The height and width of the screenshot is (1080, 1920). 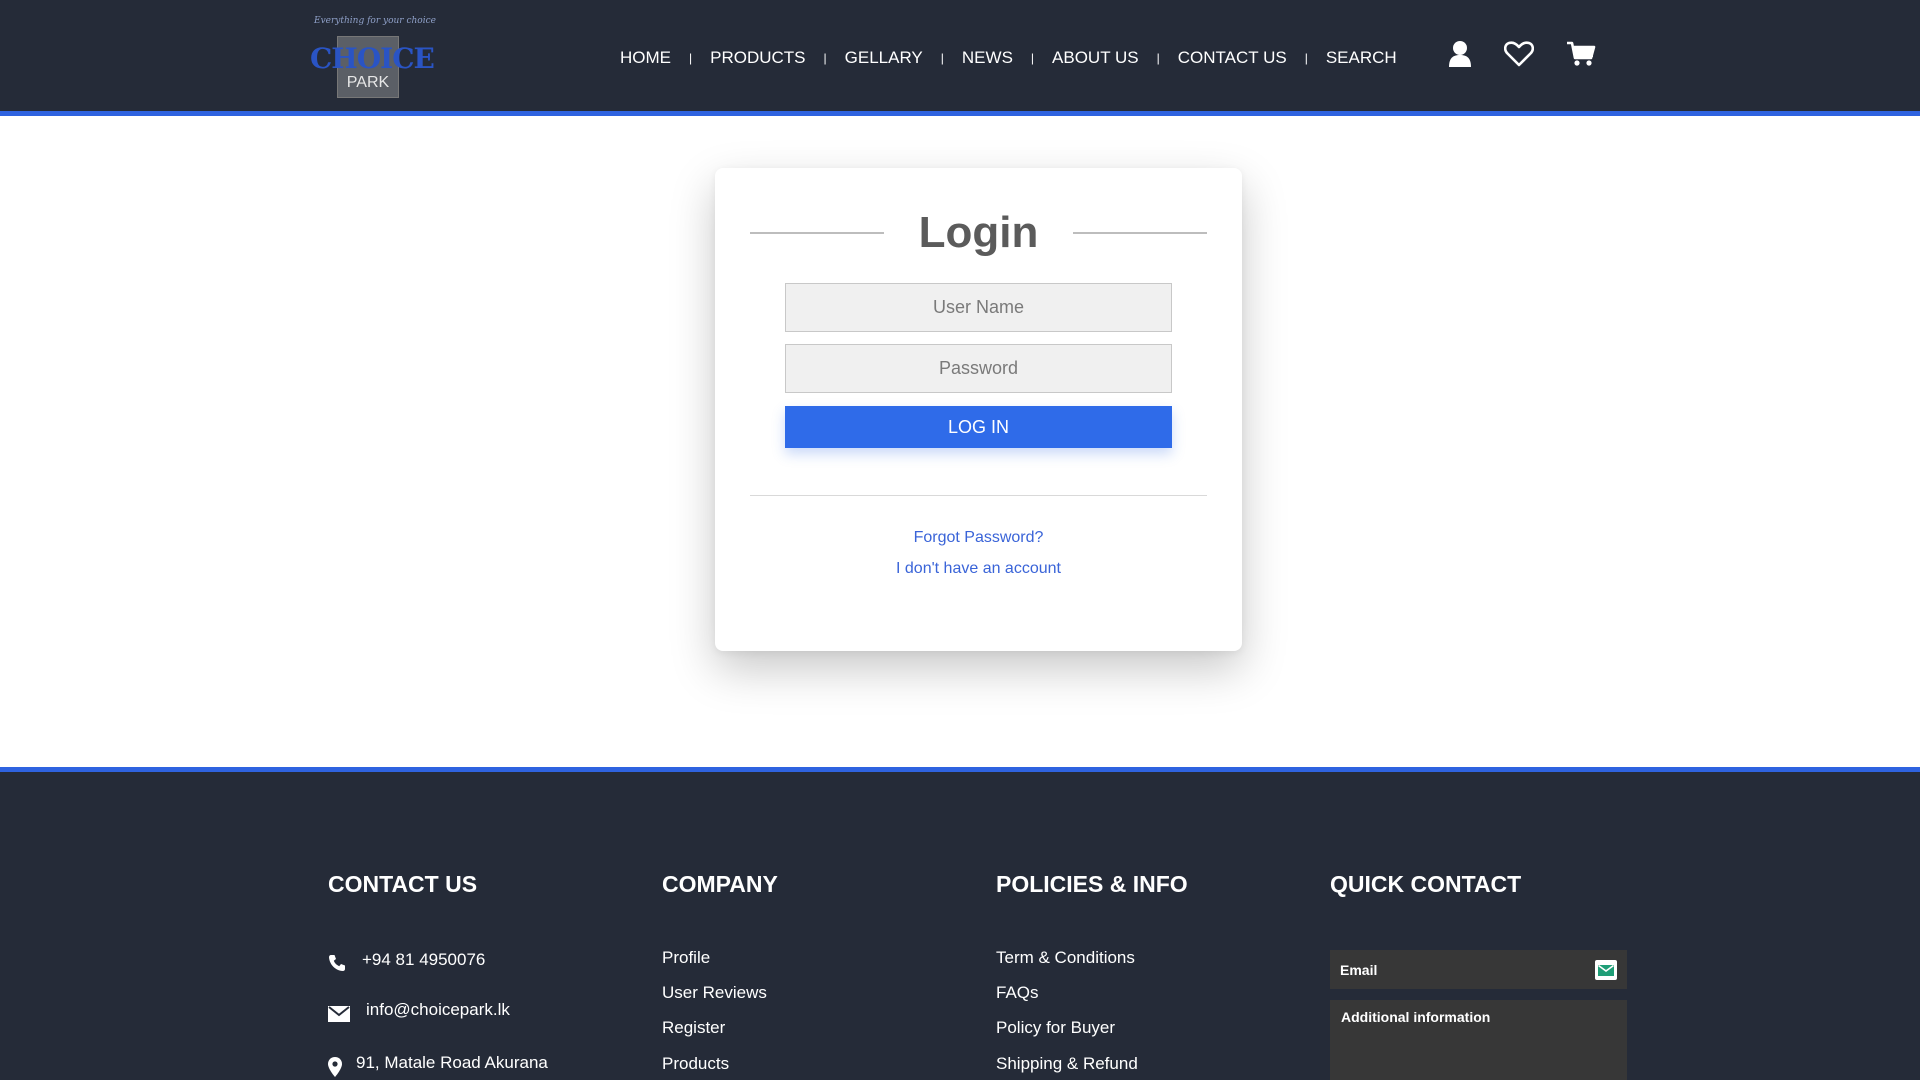 I want to click on mail-icon, so click(x=339, y=1014).